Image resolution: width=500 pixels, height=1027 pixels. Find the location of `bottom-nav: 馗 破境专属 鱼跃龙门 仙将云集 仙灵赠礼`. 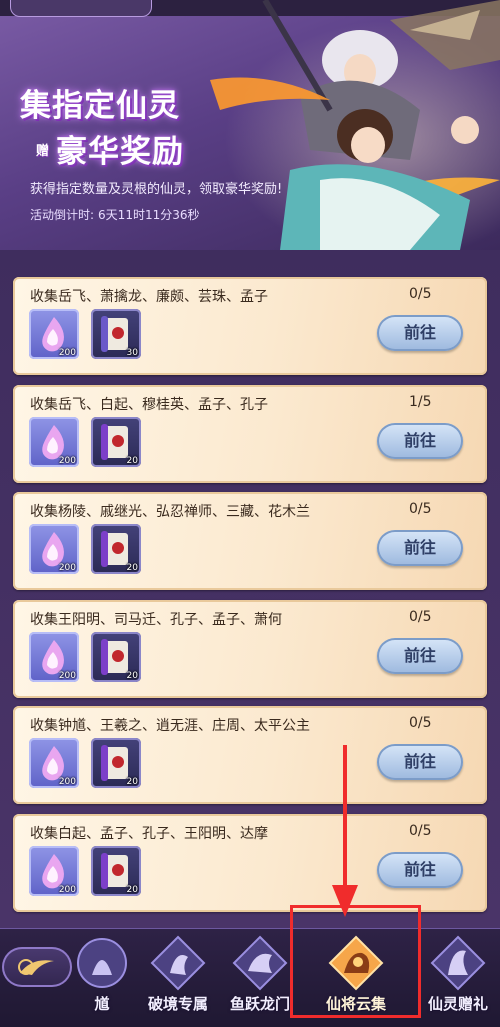

bottom-nav: 馗 破境专属 鱼跃龙门 仙将云集 仙灵赠礼 is located at coordinates (250, 977).